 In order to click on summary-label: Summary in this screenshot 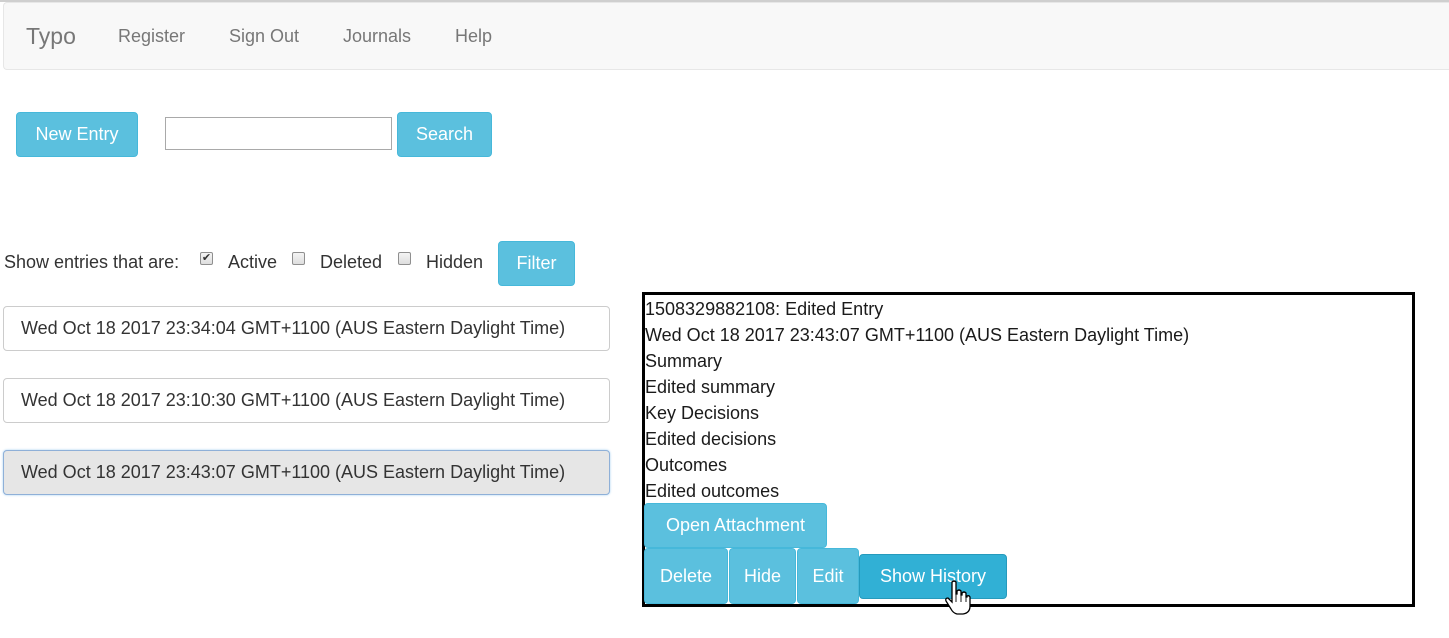, I will do `click(684, 361)`.